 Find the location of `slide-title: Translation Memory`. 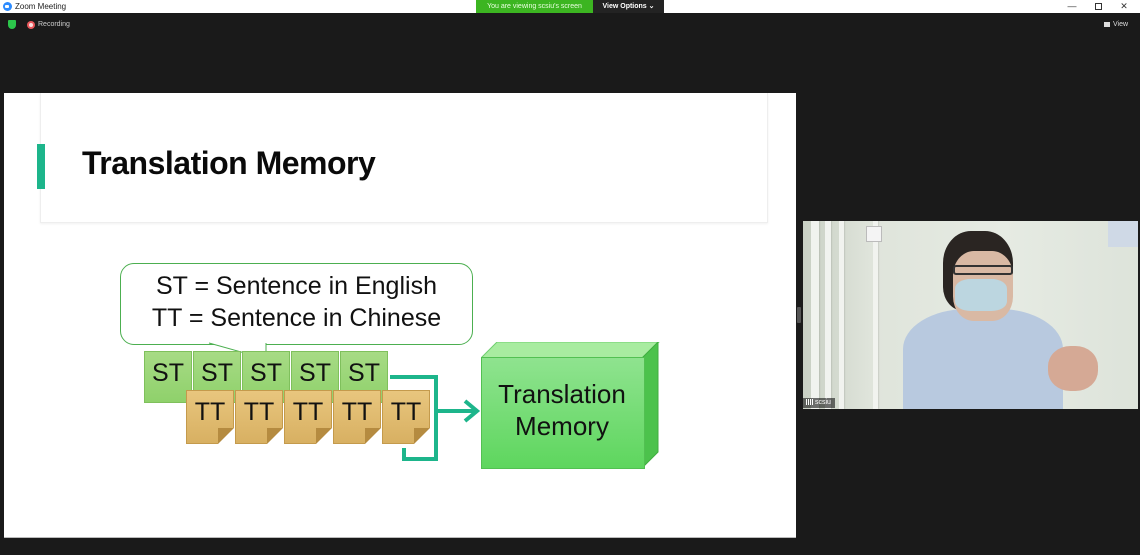

slide-title: Translation Memory is located at coordinates (229, 163).